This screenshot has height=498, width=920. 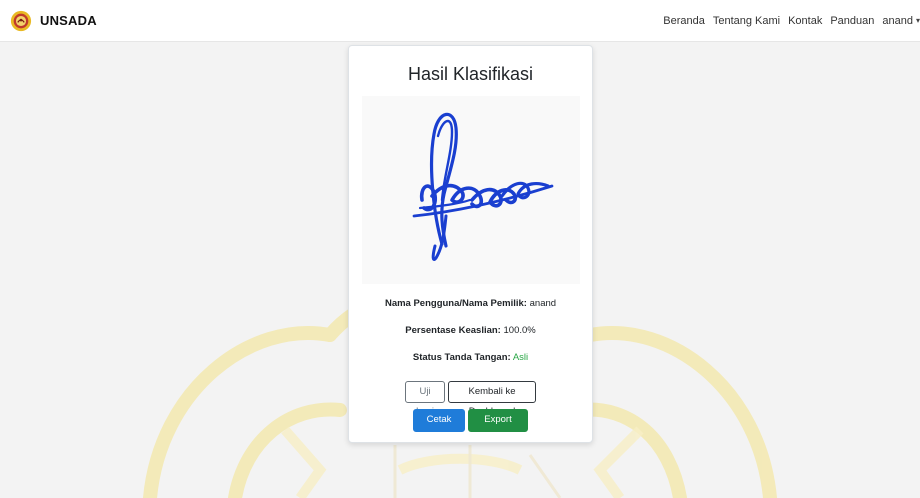 What do you see at coordinates (746, 21) in the screenshot?
I see `nav-link-tentang-kami: Tentang Kami` at bounding box center [746, 21].